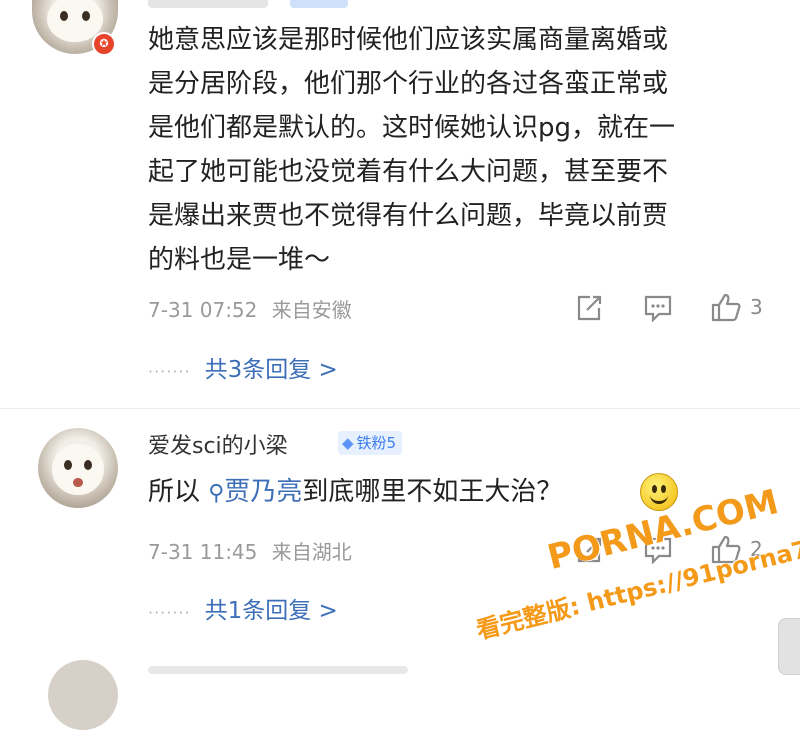 The height and width of the screenshot is (730, 800). Describe the element at coordinates (408, 216) in the screenshot. I see `comment-line: 是爆出来贾也不觉得有什么问题，毕竟以前贾` at that location.